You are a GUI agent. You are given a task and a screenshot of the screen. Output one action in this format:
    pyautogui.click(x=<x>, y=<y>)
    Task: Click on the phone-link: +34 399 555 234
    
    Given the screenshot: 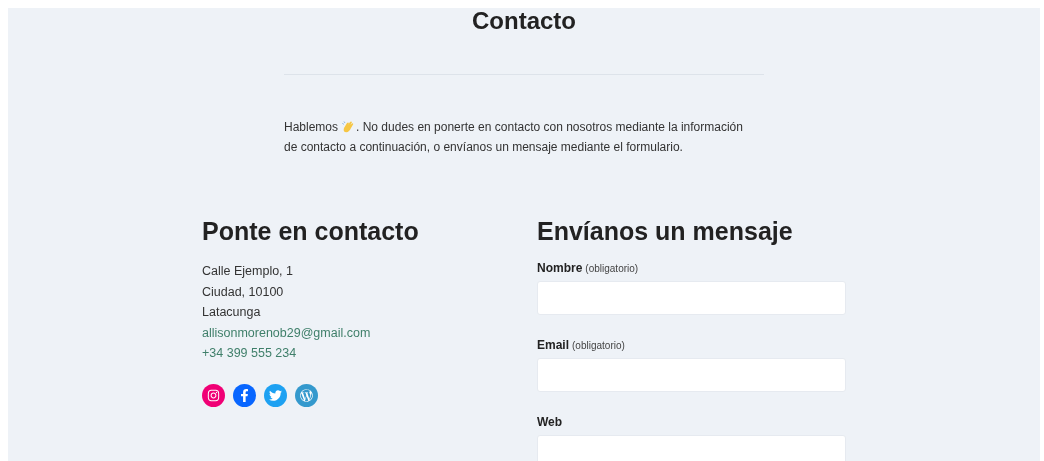 What is the action you would take?
    pyautogui.click(x=249, y=353)
    